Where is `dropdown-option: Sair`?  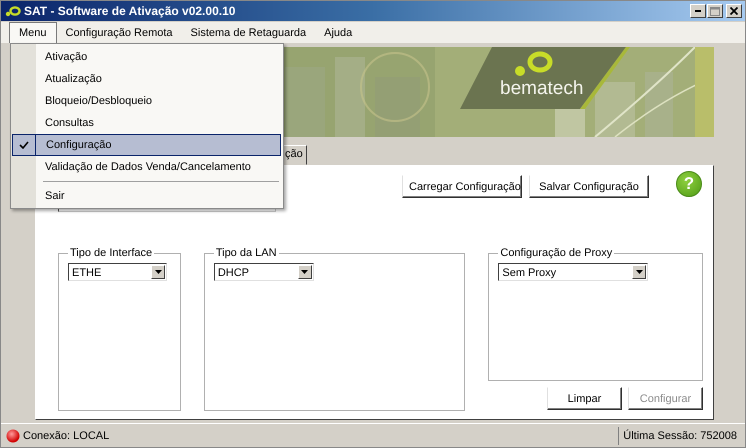
dropdown-option: Sair is located at coordinates (146, 196).